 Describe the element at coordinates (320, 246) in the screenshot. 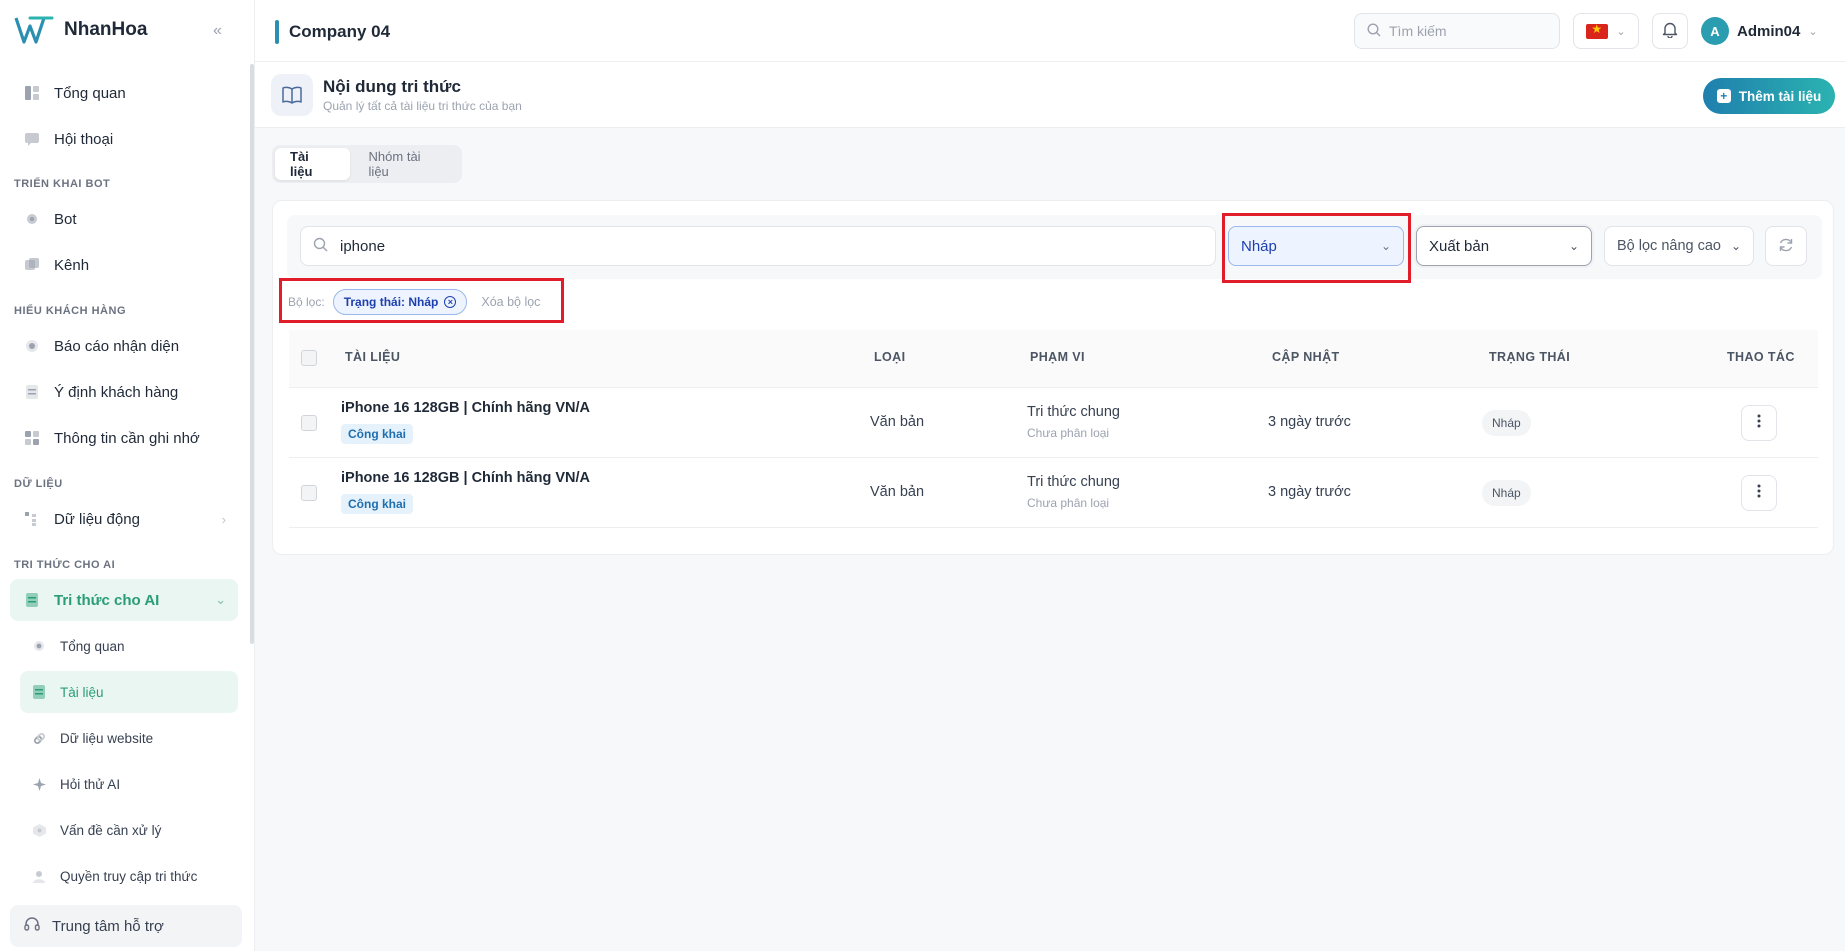

I see `search-icon` at that location.